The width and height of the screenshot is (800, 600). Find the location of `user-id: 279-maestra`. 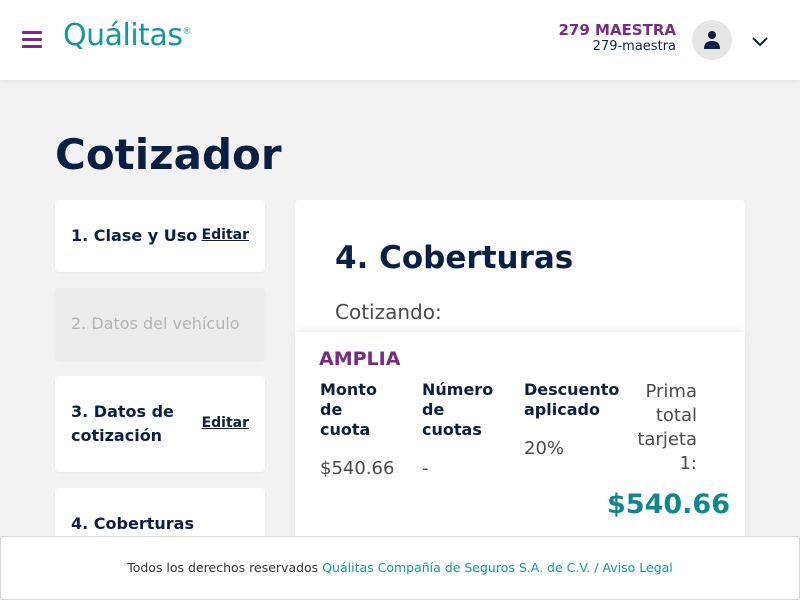

user-id: 279-maestra is located at coordinates (634, 46).